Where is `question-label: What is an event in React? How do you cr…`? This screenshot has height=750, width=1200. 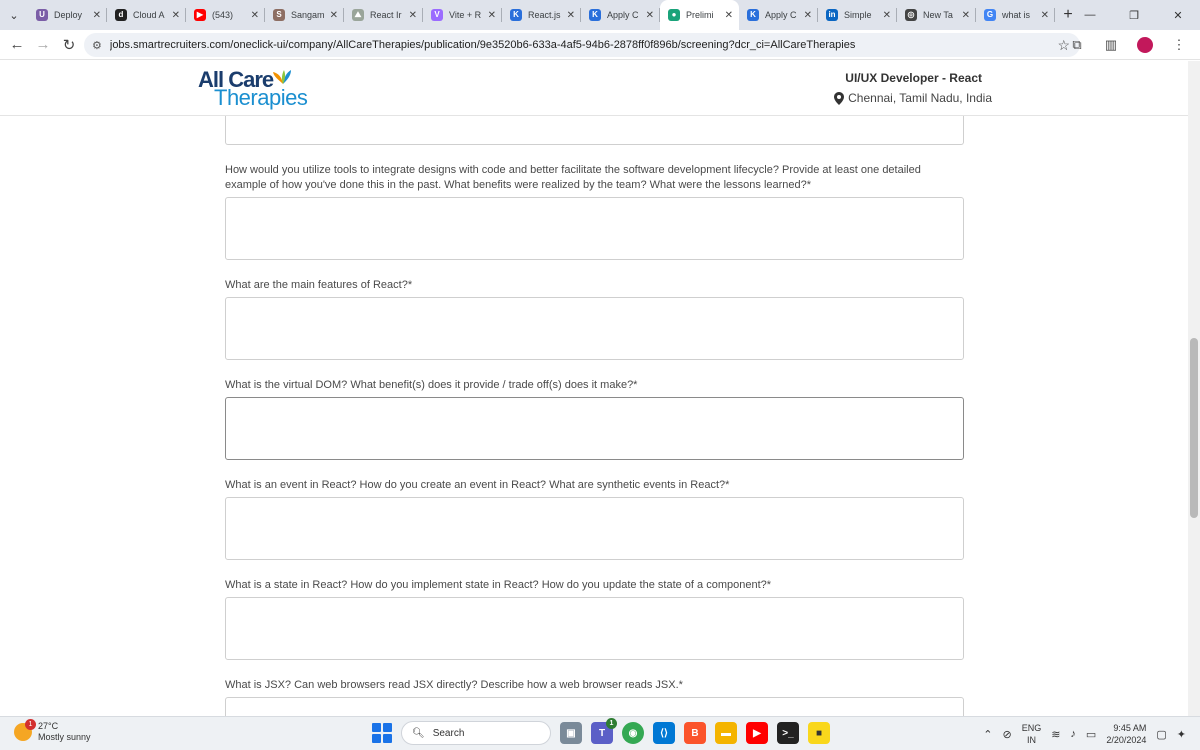
question-label: What is an event in React? How do you cr… is located at coordinates (477, 485).